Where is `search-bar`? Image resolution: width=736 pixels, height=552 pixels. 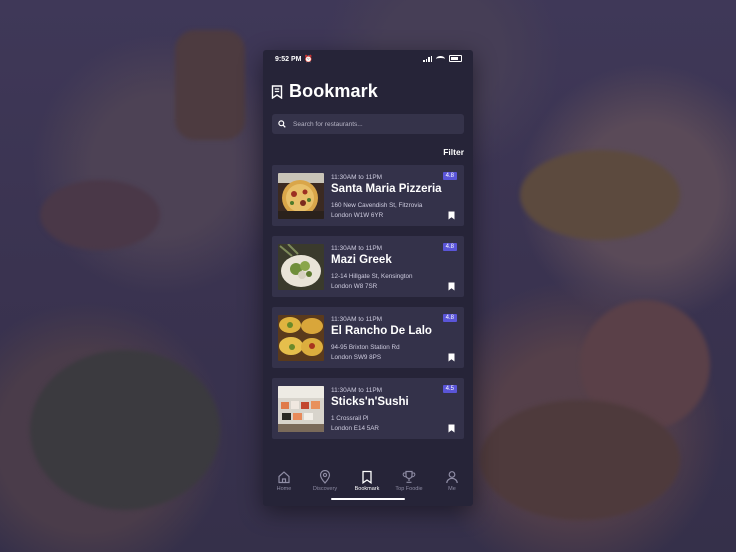
search-bar is located at coordinates (368, 124).